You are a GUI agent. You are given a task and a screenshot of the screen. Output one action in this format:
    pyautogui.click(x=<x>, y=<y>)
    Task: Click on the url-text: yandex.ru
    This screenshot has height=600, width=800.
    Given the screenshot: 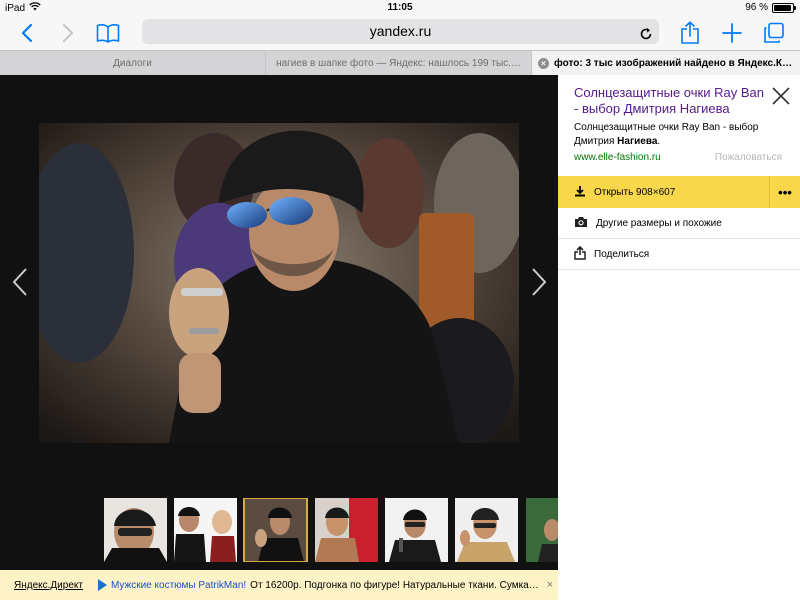 What is the action you would take?
    pyautogui.click(x=400, y=31)
    